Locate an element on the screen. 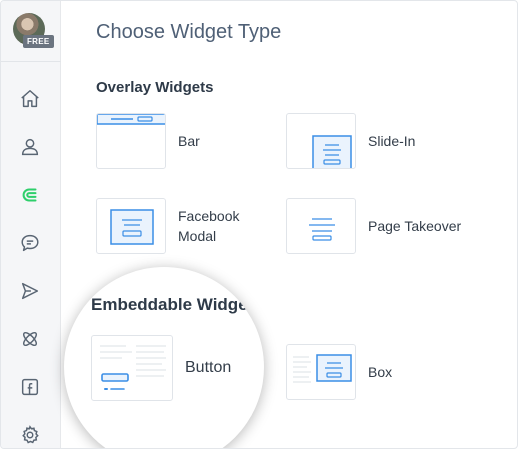  modal-preview-icon is located at coordinates (132, 227).